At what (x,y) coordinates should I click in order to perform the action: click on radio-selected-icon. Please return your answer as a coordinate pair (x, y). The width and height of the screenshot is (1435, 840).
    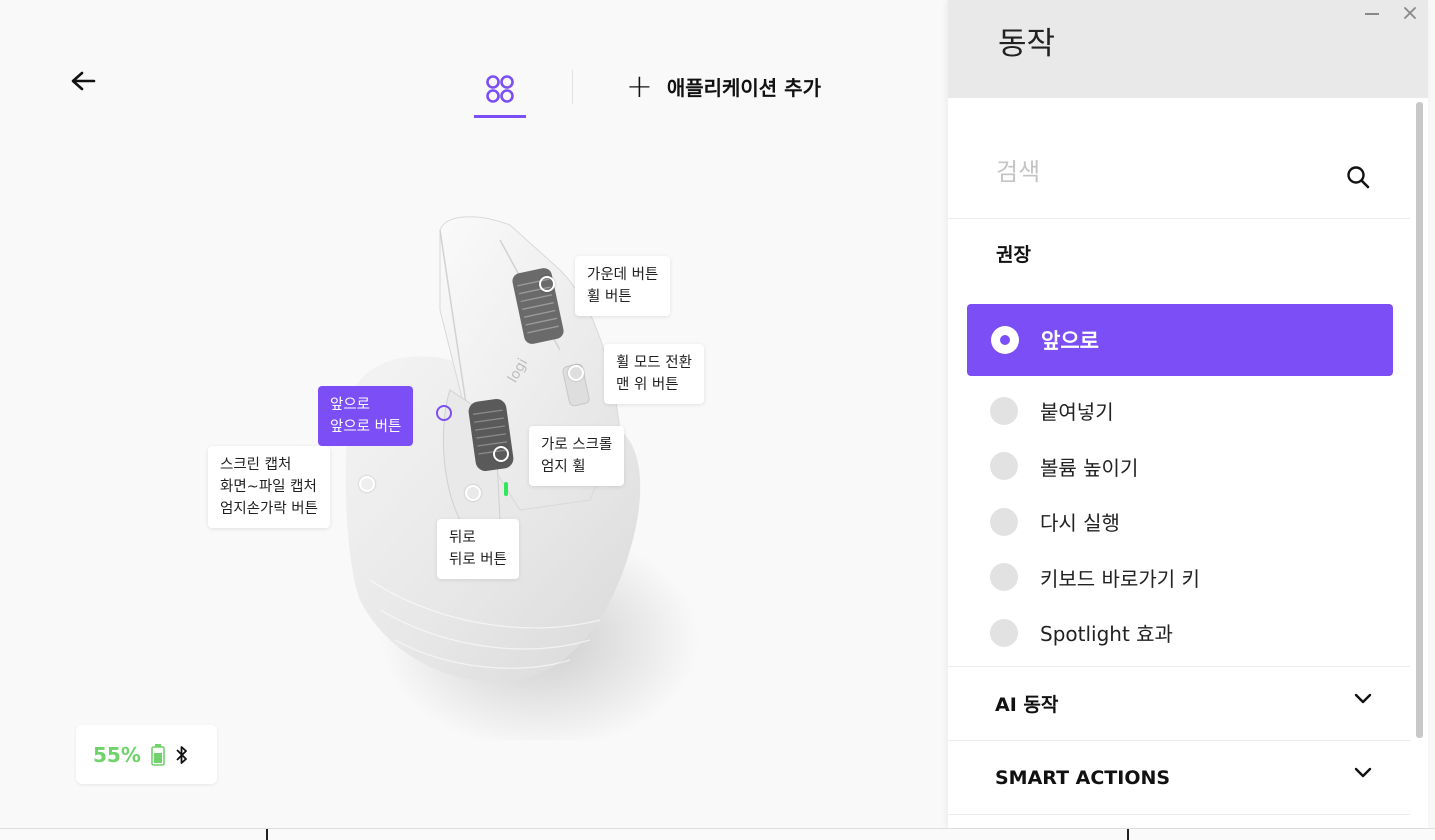
    Looking at the image, I should click on (1005, 340).